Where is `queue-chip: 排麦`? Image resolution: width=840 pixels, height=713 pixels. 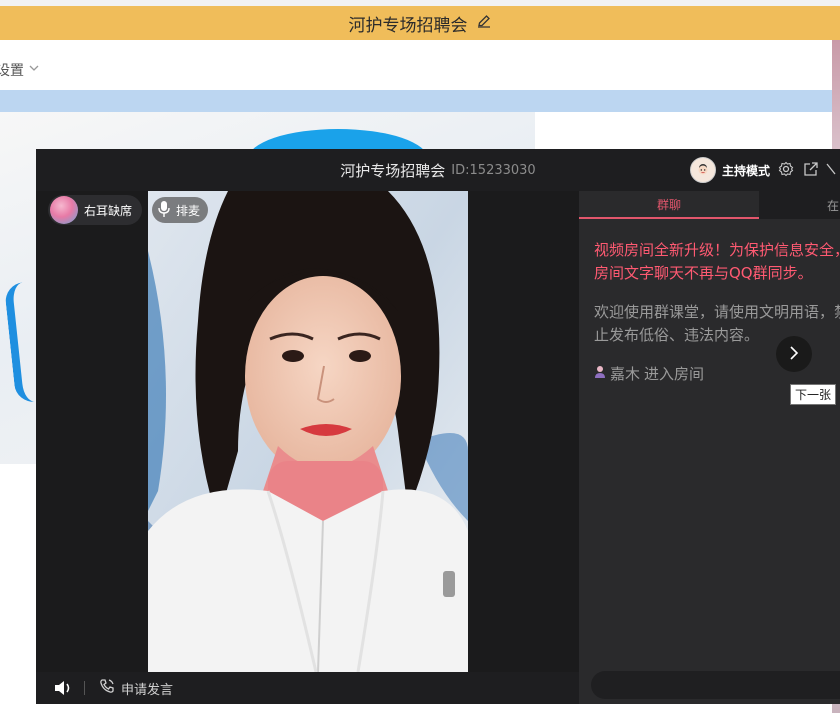
queue-chip: 排麦 is located at coordinates (180, 210).